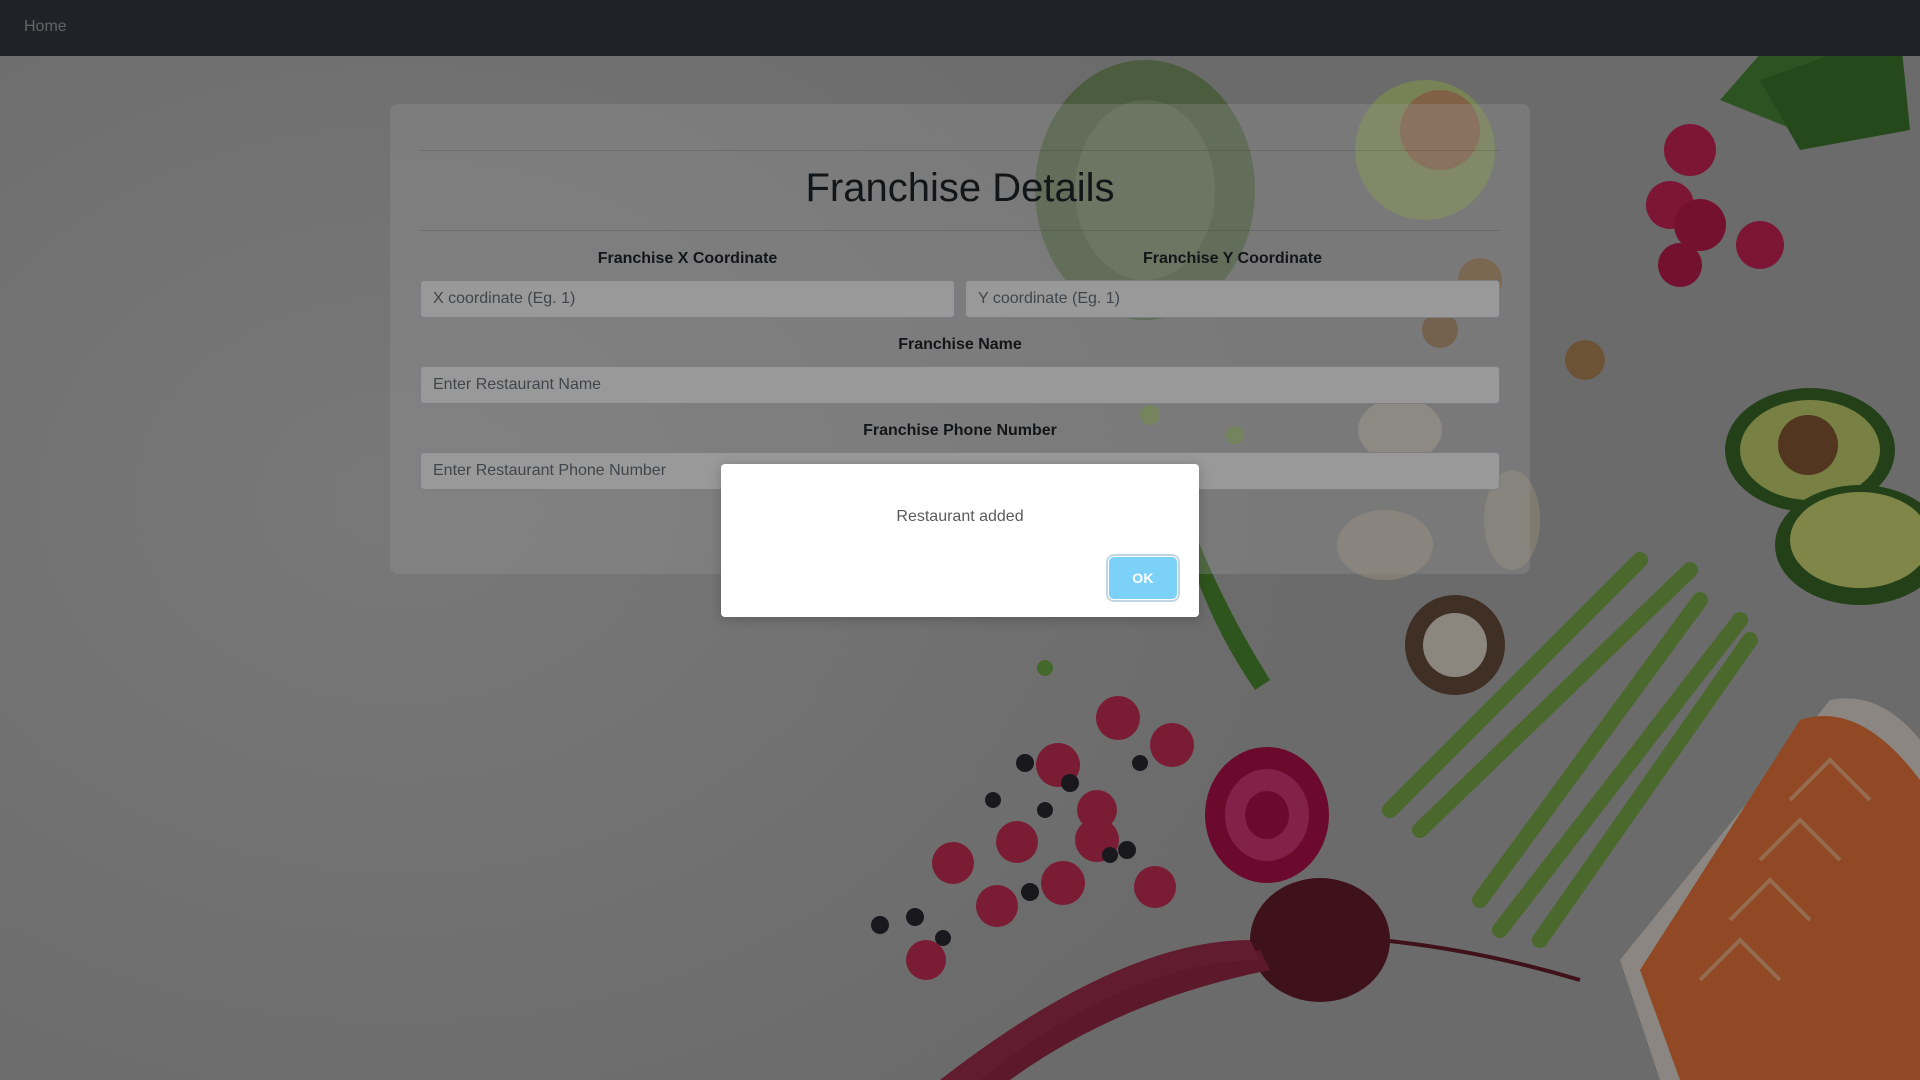  What do you see at coordinates (1143, 578) in the screenshot?
I see `ok-button: OK` at bounding box center [1143, 578].